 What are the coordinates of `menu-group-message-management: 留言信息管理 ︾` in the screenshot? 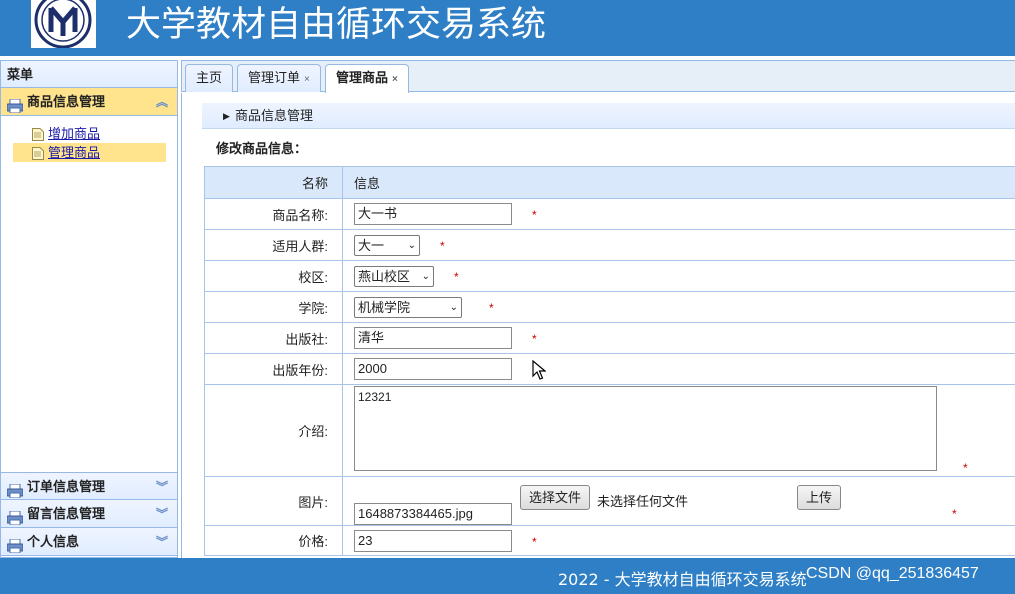 It's located at (89, 514).